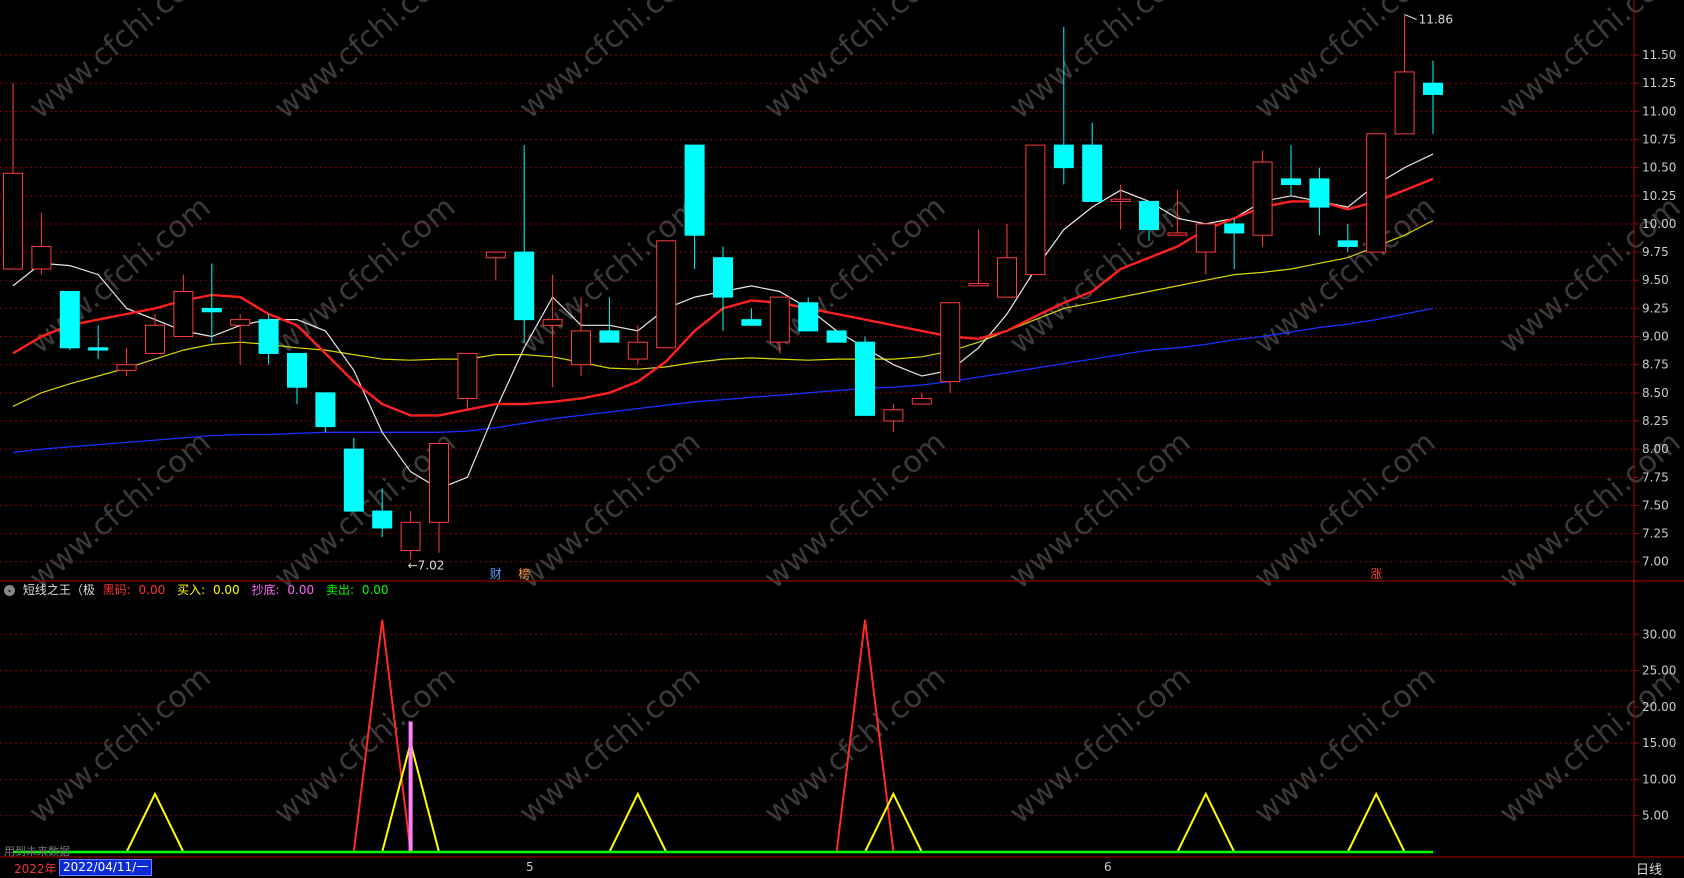  What do you see at coordinates (1655, 505) in the screenshot?
I see `price-tick-label: 7.50` at bounding box center [1655, 505].